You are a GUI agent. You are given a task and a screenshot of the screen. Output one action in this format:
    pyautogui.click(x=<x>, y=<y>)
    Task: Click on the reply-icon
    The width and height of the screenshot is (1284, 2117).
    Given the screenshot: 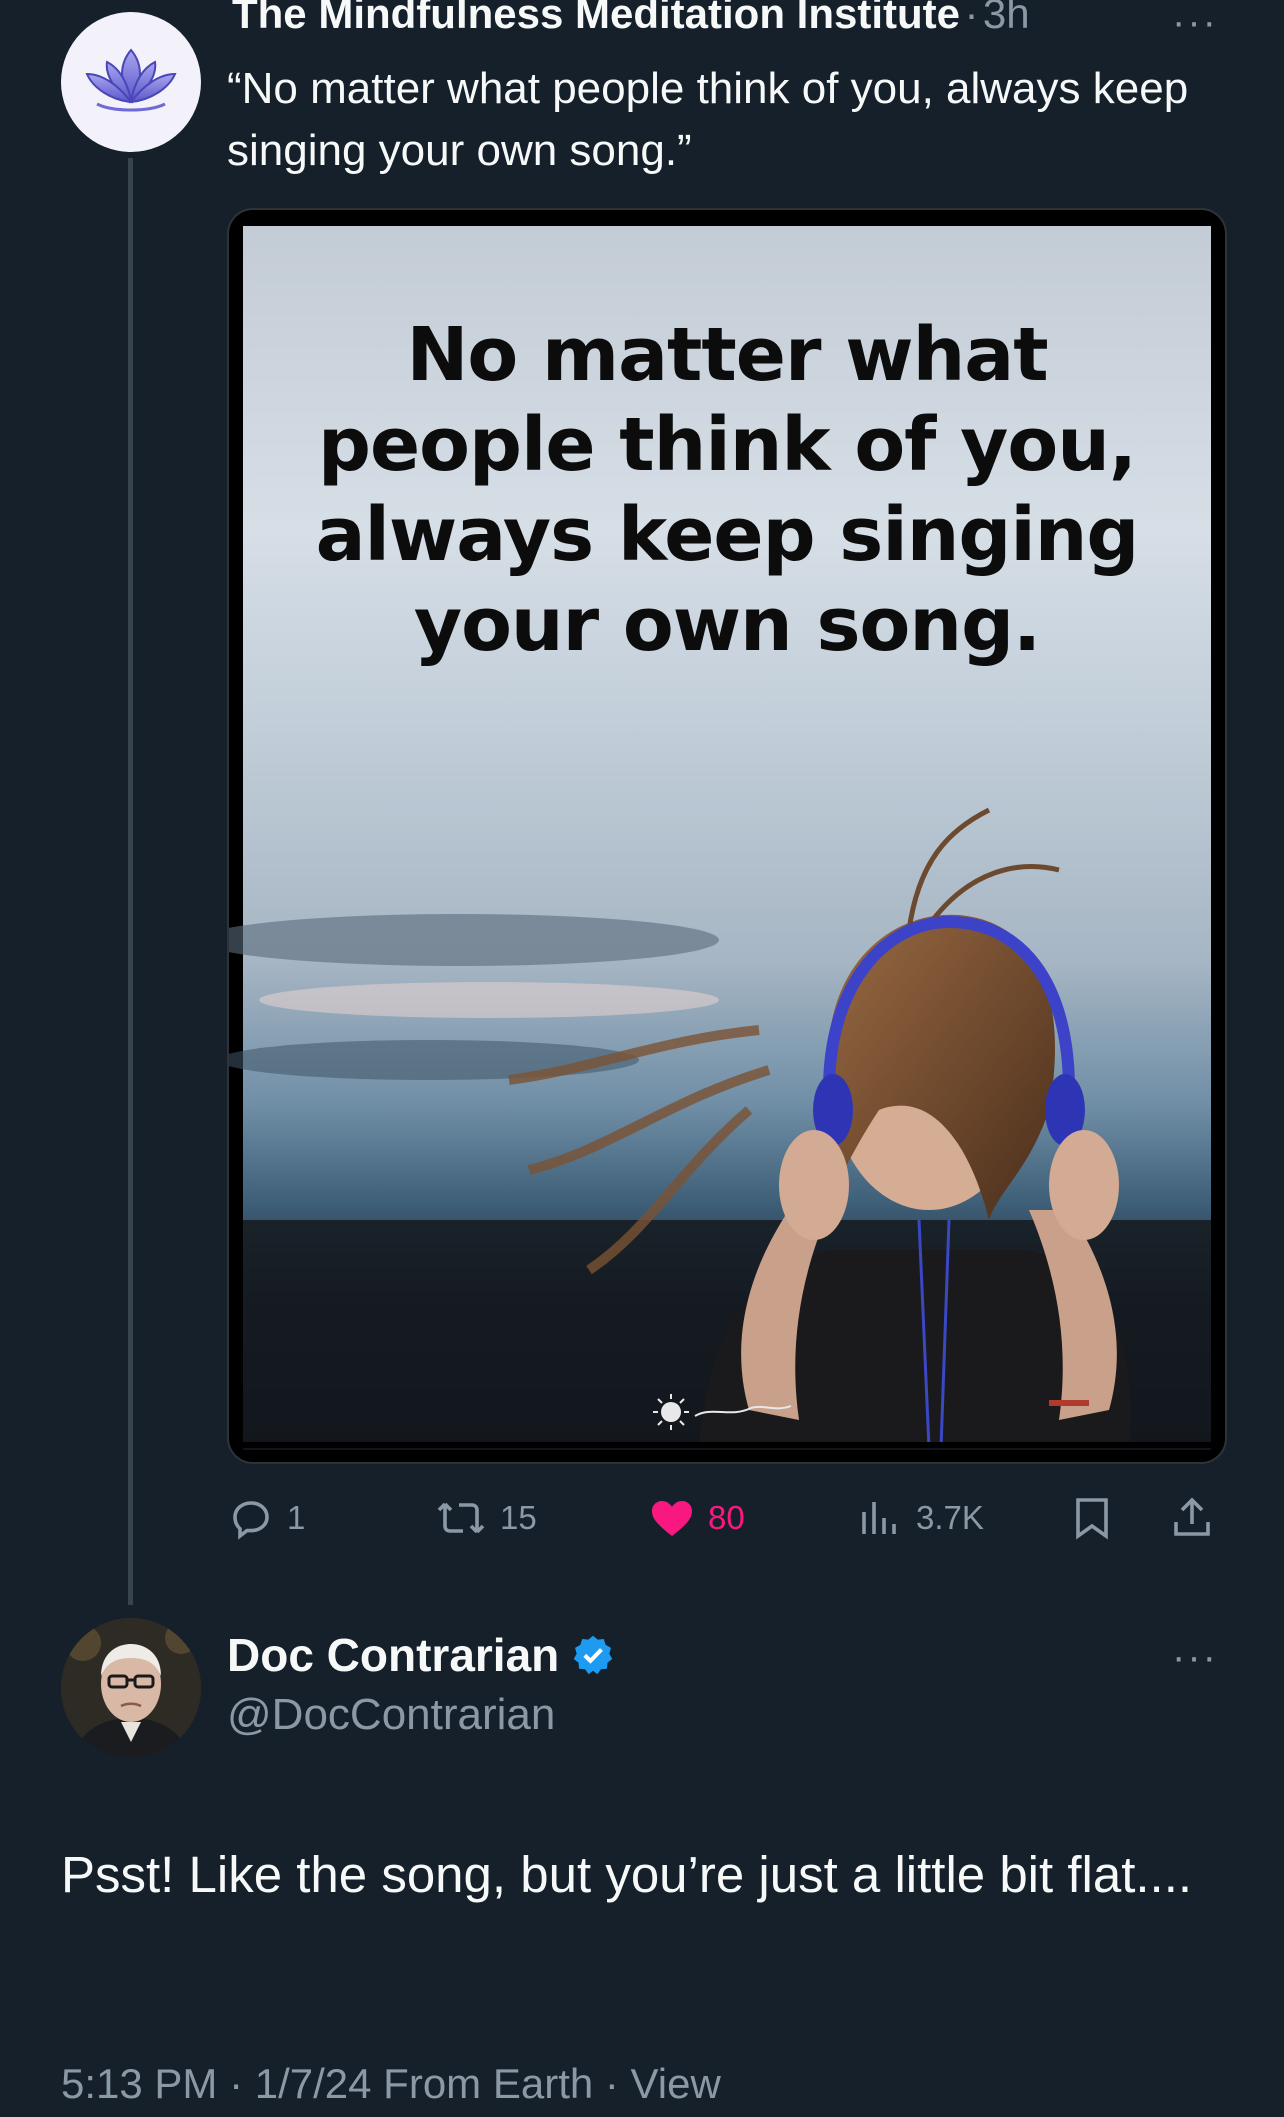 What is the action you would take?
    pyautogui.click(x=251, y=1520)
    